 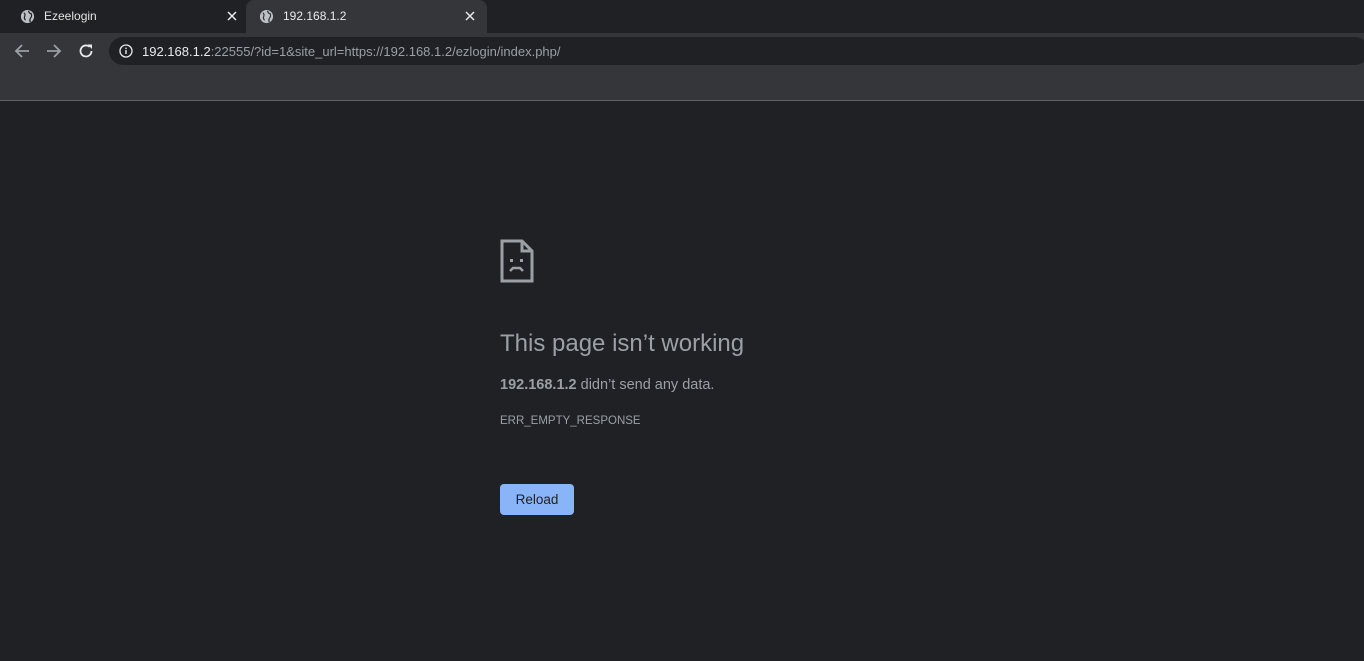 What do you see at coordinates (682, 85) in the screenshot?
I see `bookmarks-bar` at bounding box center [682, 85].